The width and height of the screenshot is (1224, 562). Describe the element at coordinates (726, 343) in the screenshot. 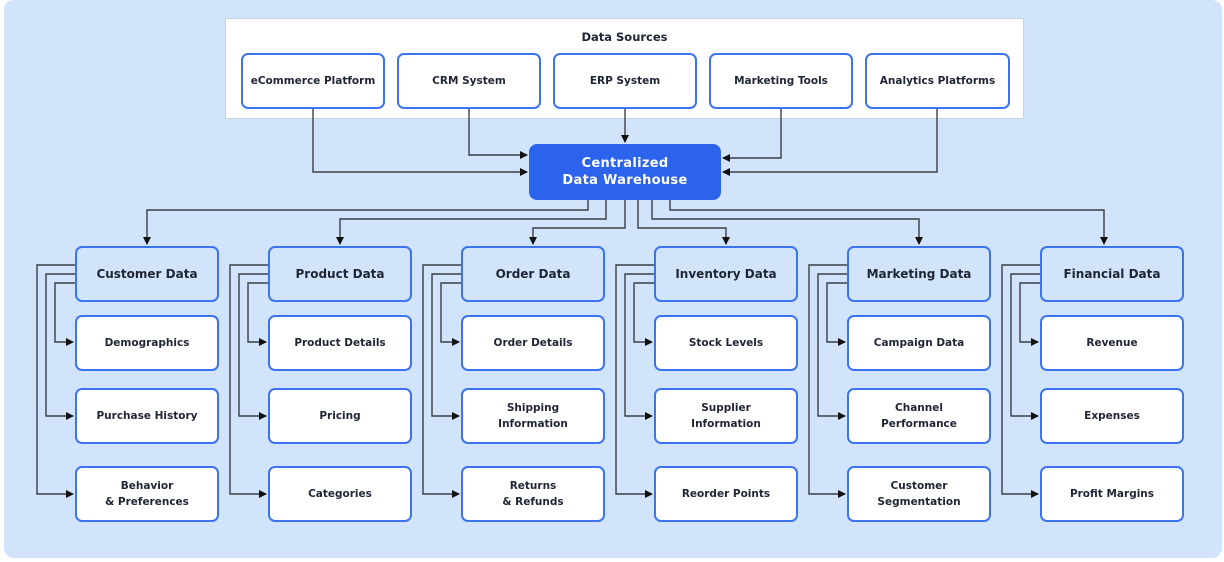

I see `inventory-stock-levels: Stock Levels` at that location.